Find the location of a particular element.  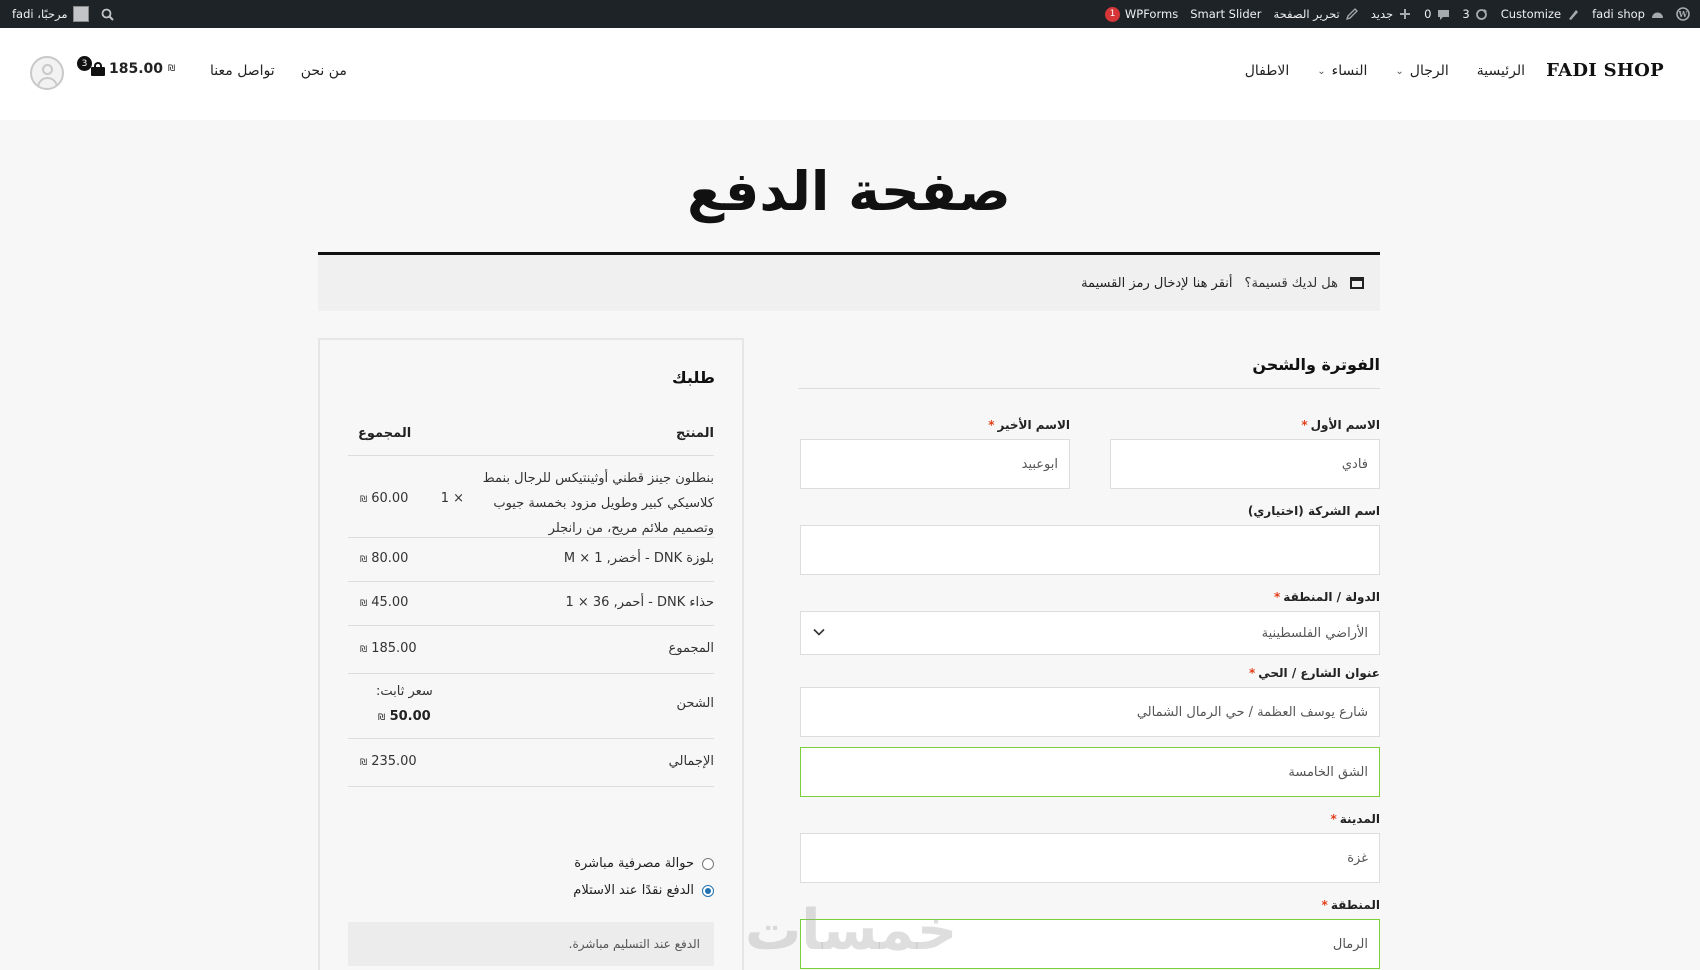

search-icon is located at coordinates (108, 14).